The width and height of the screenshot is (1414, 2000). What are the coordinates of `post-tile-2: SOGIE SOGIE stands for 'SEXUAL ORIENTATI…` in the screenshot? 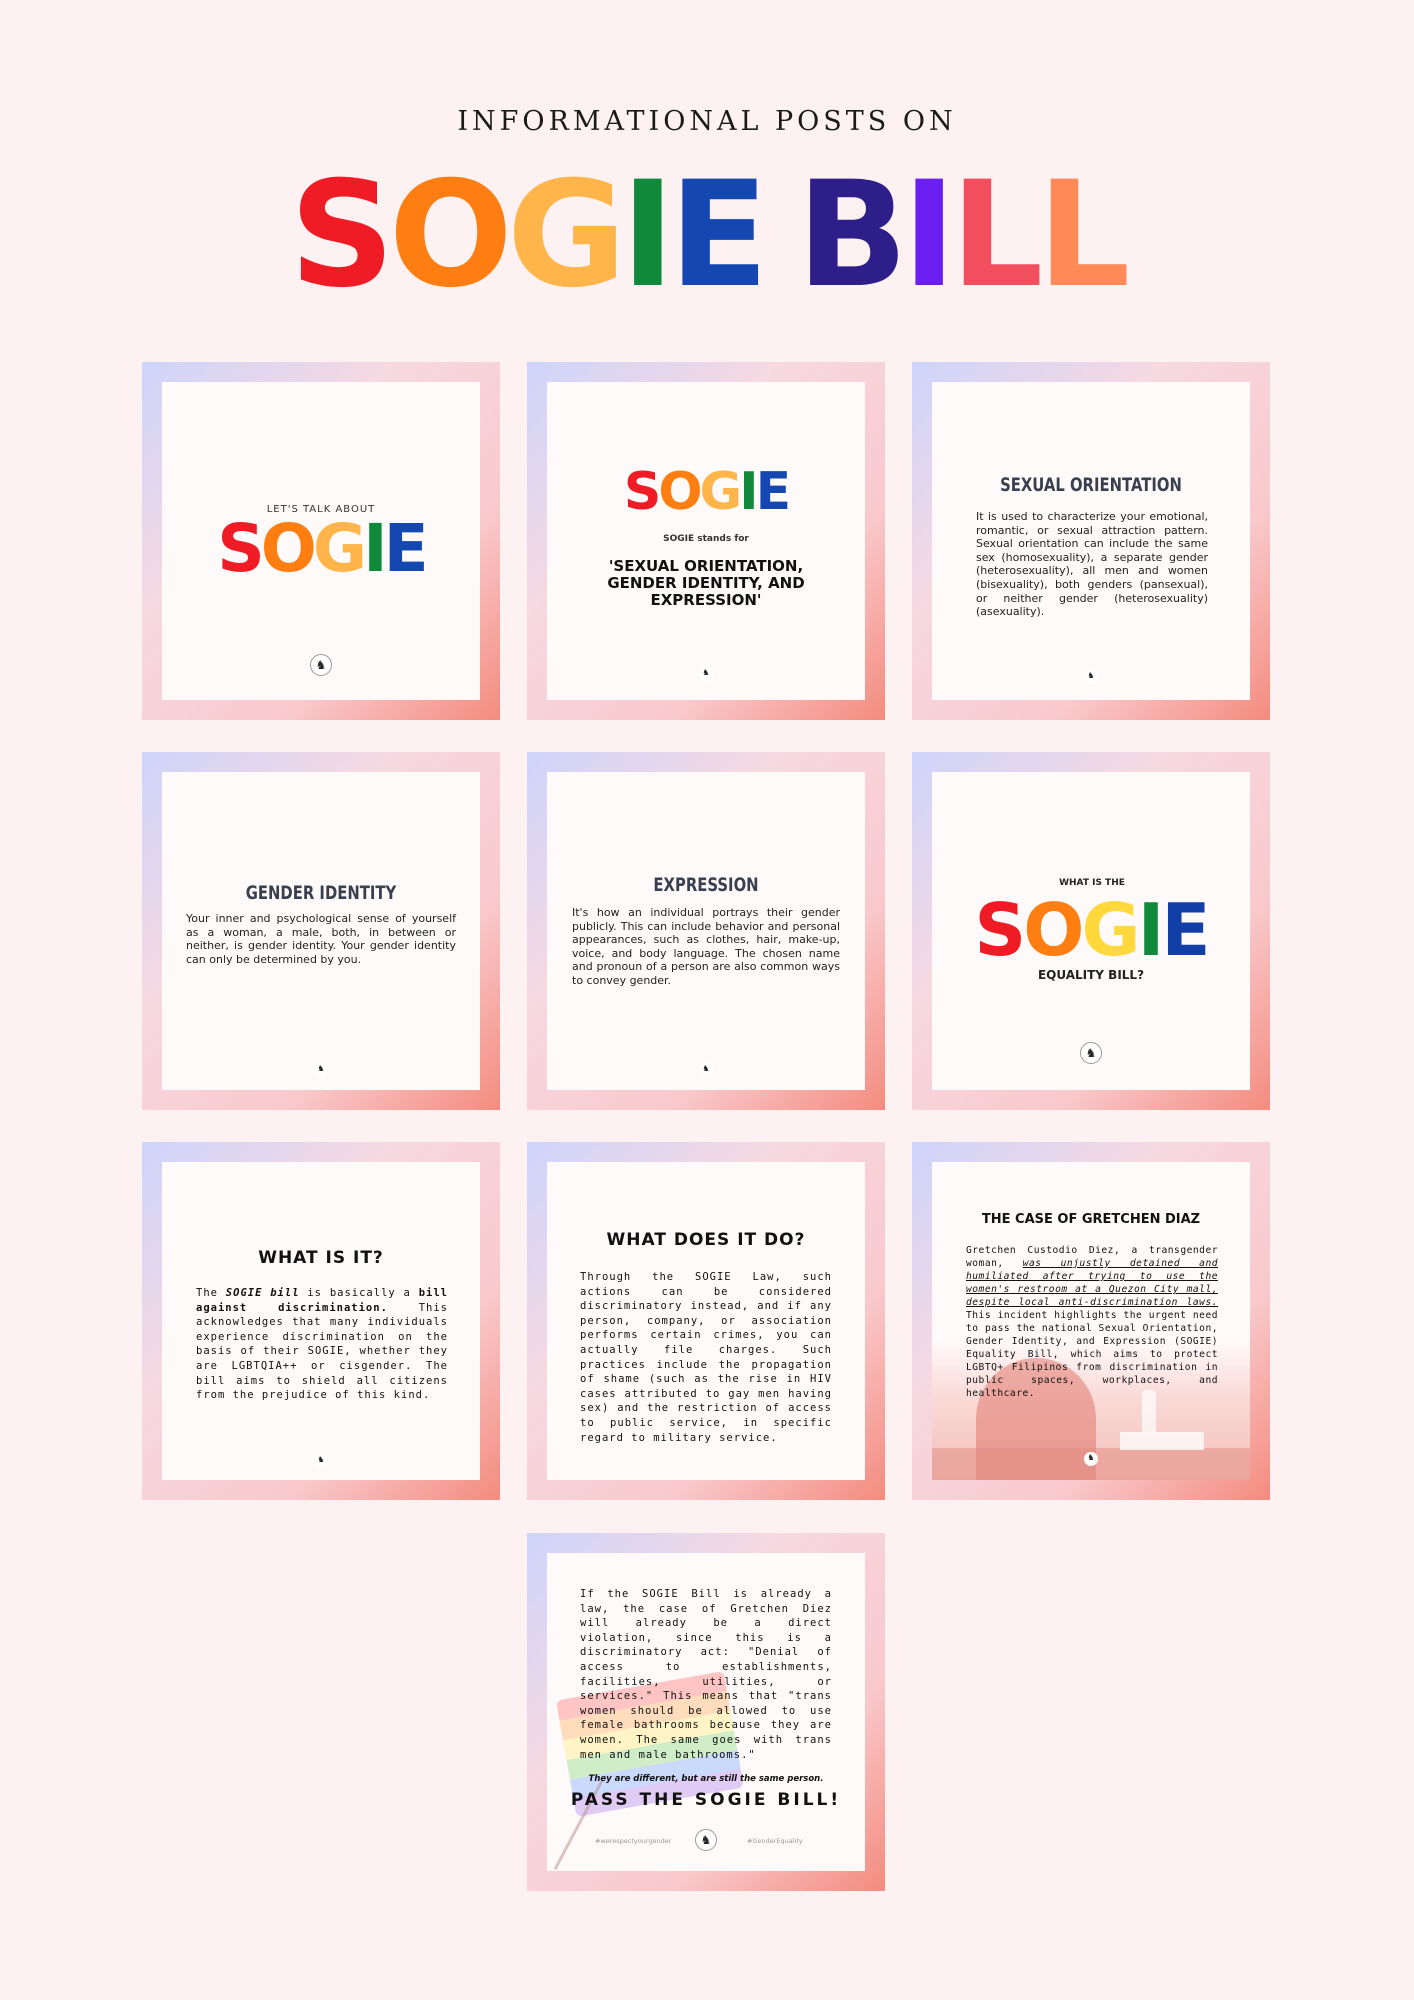 It's located at (706, 541).